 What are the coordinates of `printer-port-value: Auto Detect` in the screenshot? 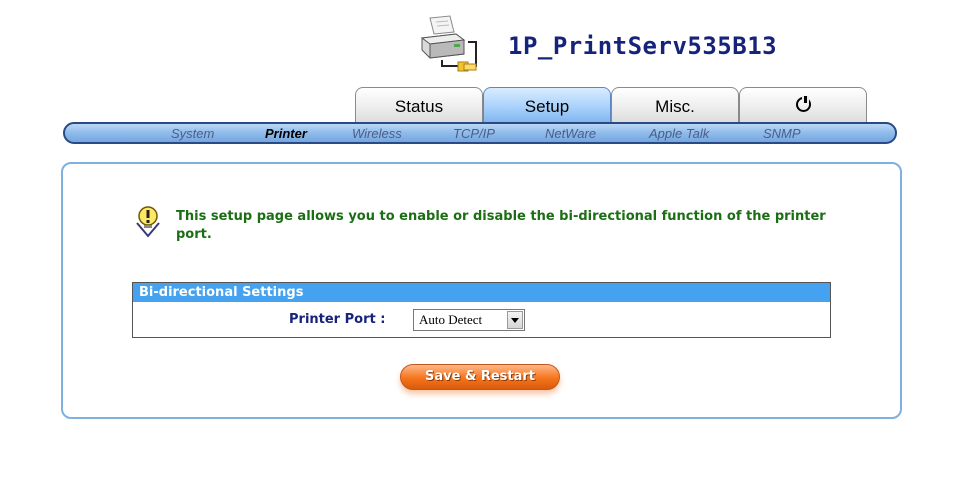 It's located at (451, 319).